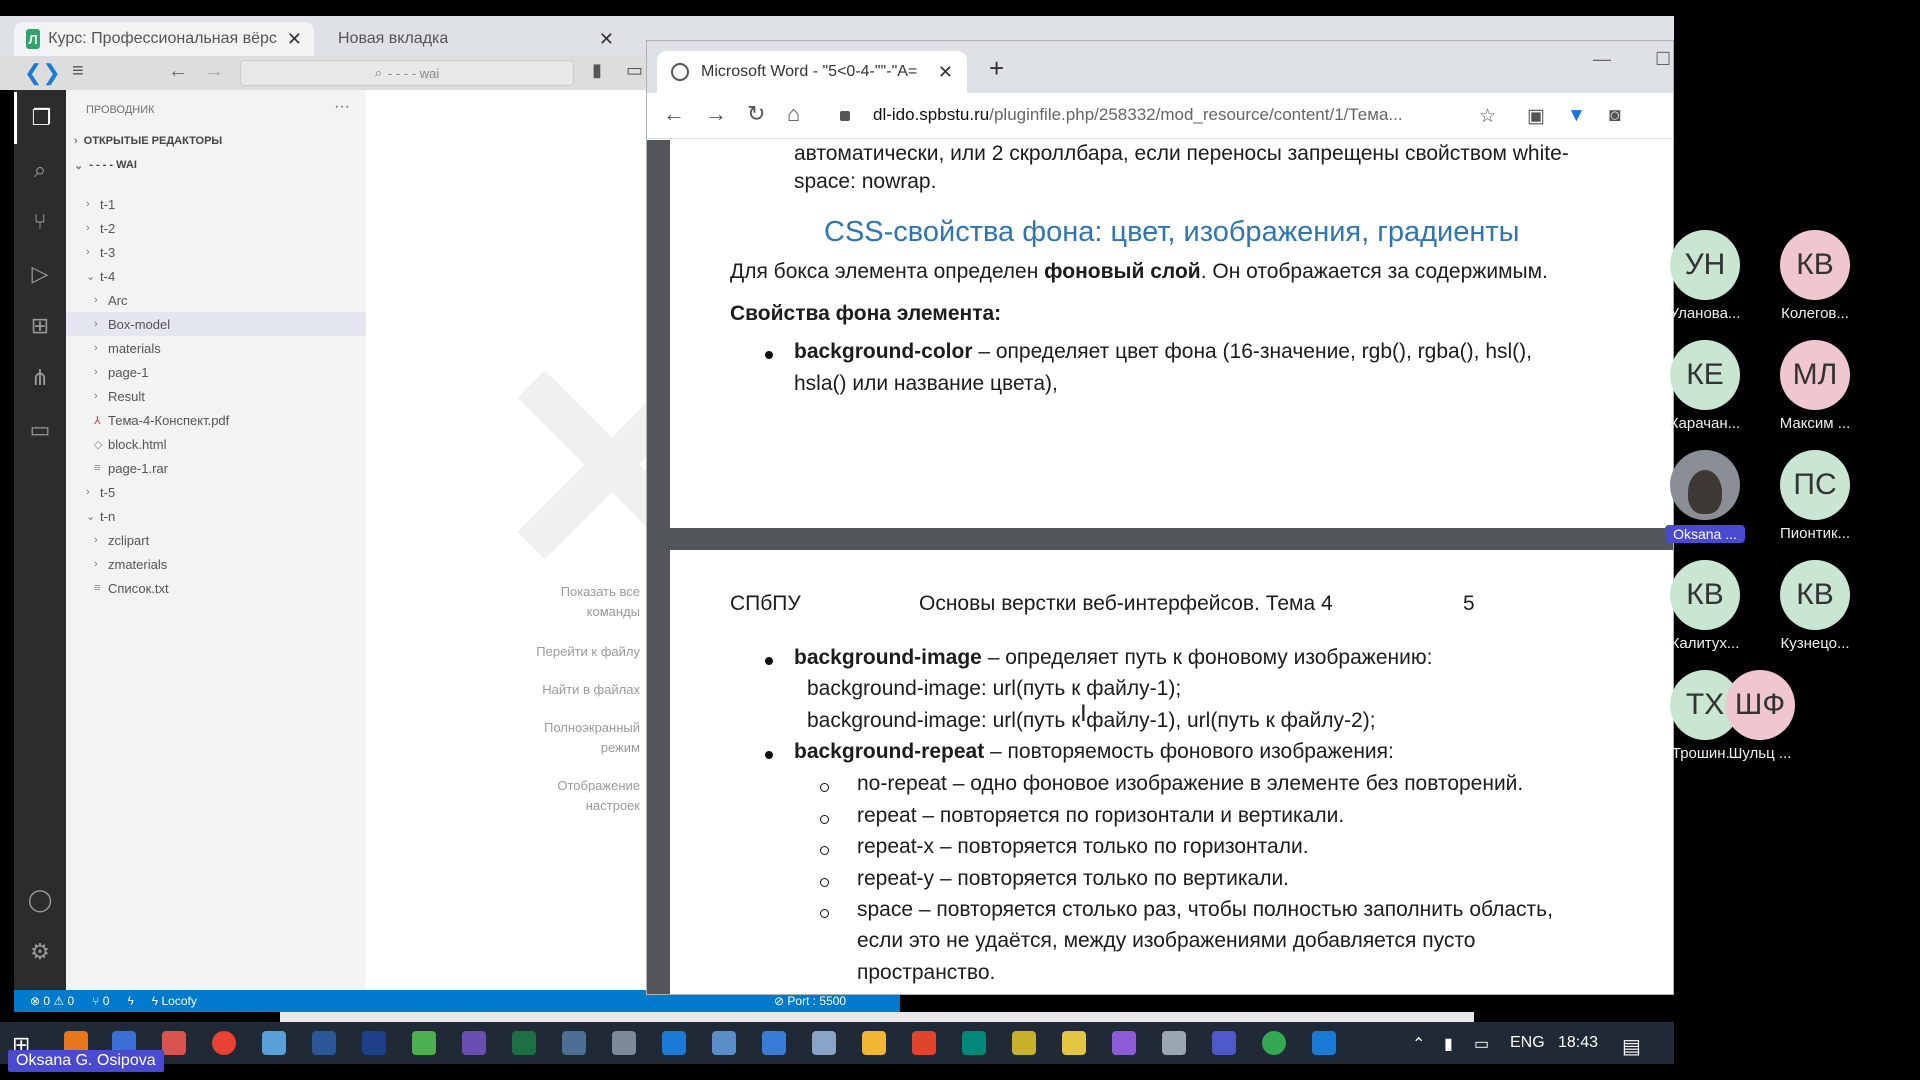 Image resolution: width=1920 pixels, height=1080 pixels. What do you see at coordinates (810, 1001) in the screenshot?
I see `live-server-port: ⊘ Port : 5500` at bounding box center [810, 1001].